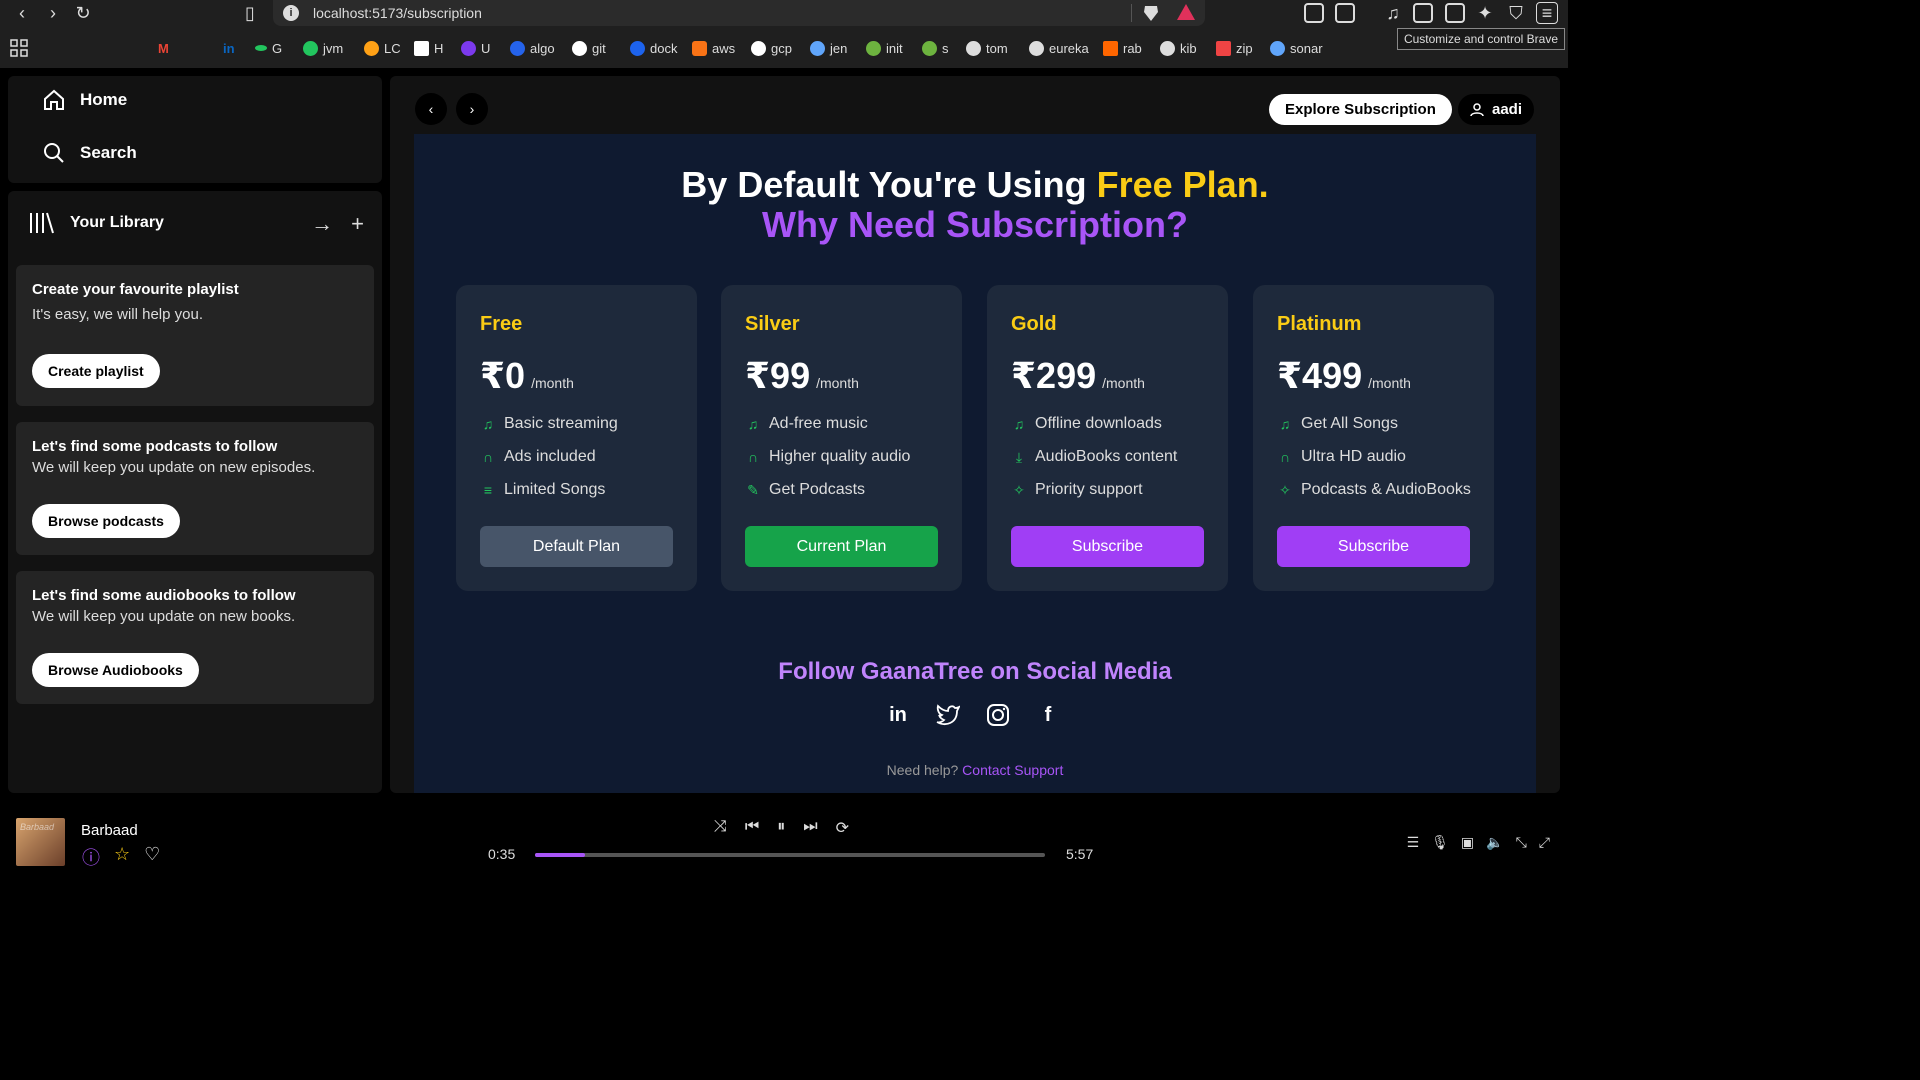 Image resolution: width=1920 pixels, height=1080 pixels. I want to click on sparkle-icon: ✧, so click(1285, 489).